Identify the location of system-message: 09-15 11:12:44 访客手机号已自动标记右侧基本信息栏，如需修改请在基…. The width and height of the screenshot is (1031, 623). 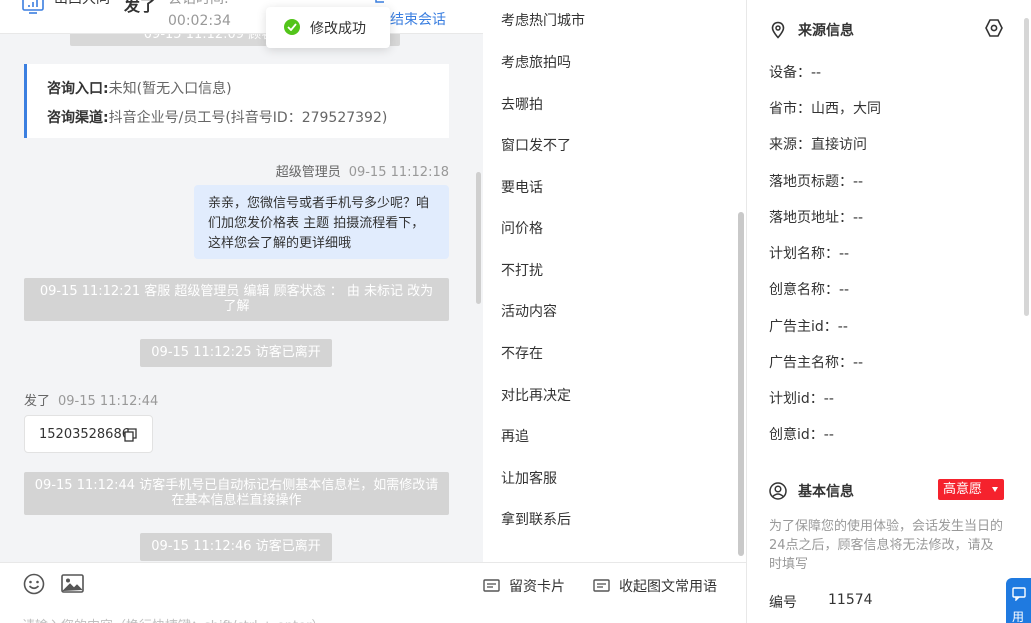
(236, 493).